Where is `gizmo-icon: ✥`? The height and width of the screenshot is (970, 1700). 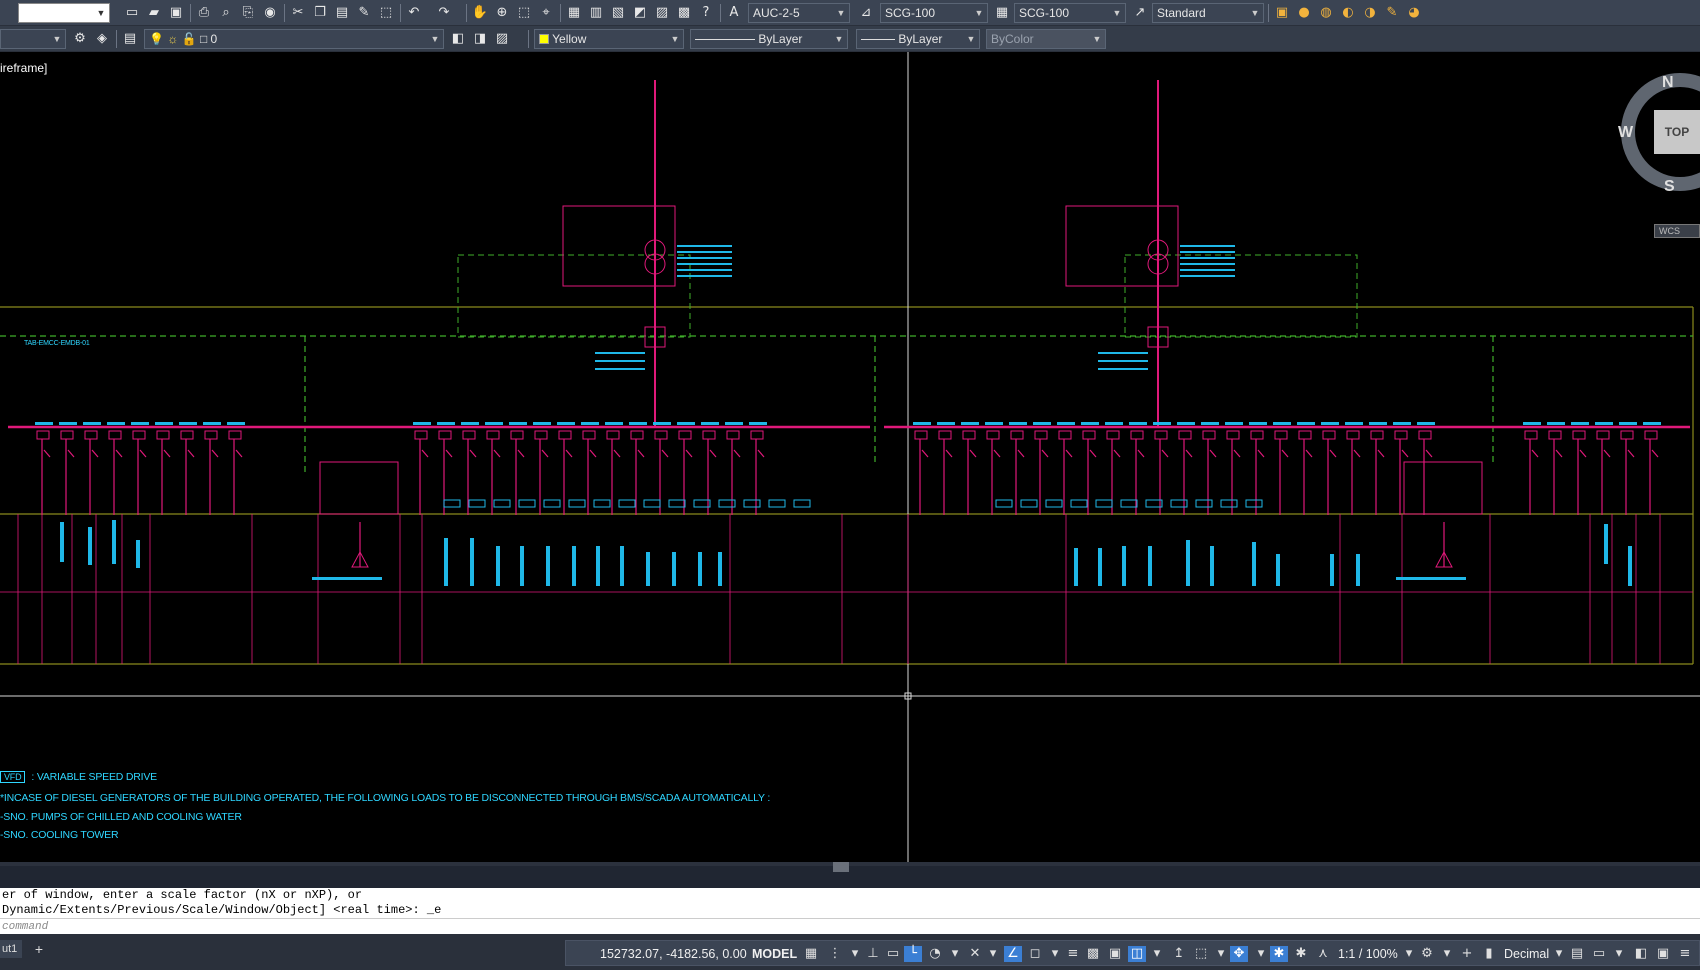
gizmo-icon: ✥ is located at coordinates (1239, 954).